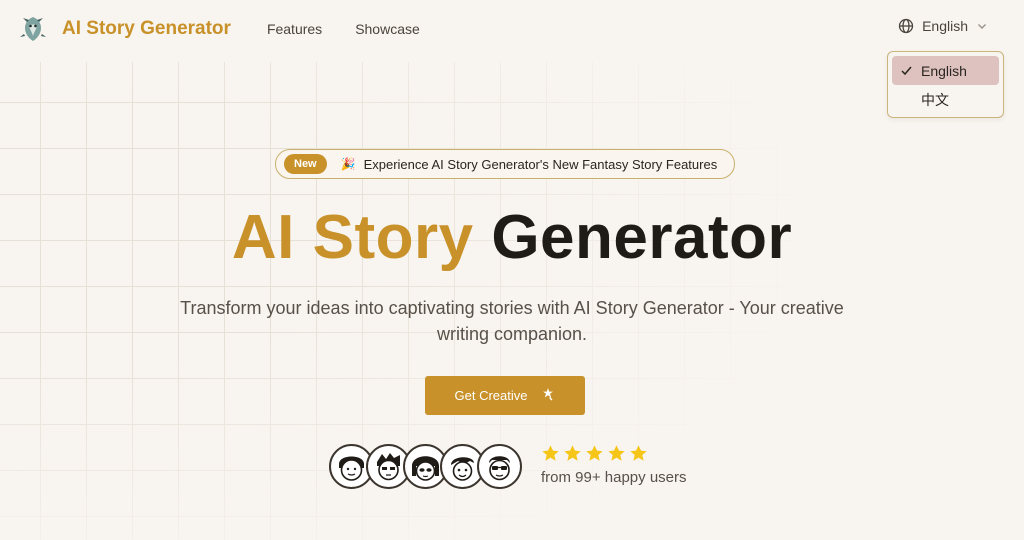 The image size is (1024, 540). What do you see at coordinates (491, 395) in the screenshot?
I see `cta-label: Get Creative` at bounding box center [491, 395].